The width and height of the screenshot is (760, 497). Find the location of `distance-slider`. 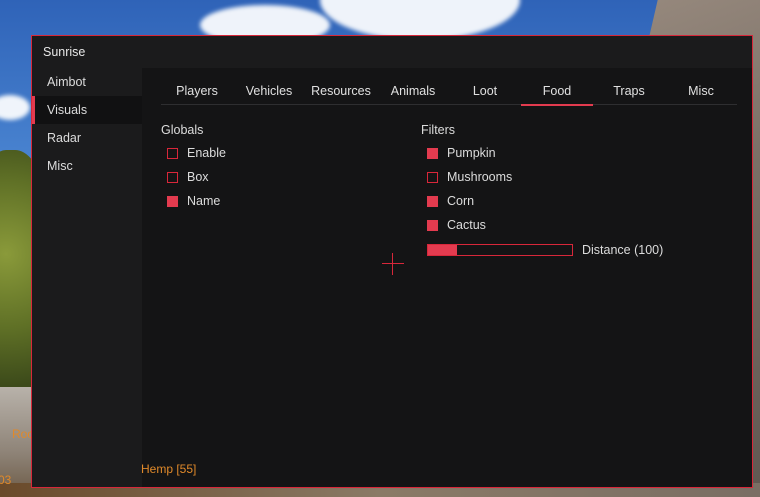

distance-slider is located at coordinates (500, 250).